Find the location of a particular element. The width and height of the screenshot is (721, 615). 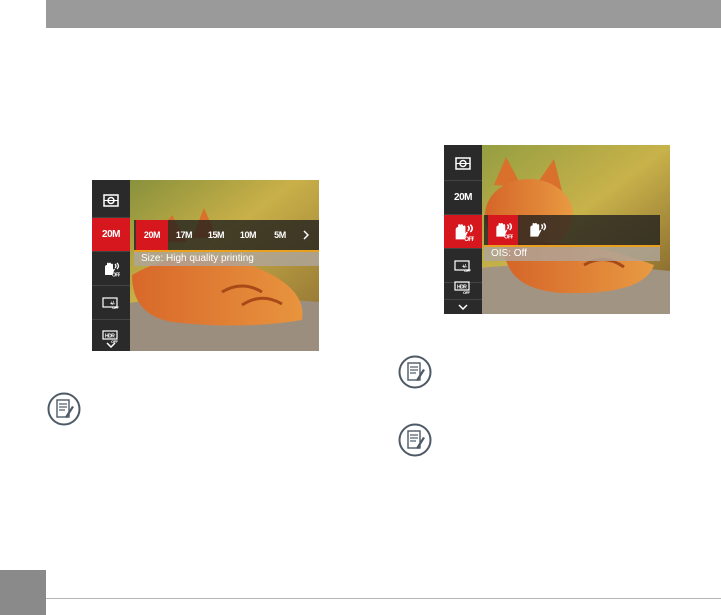

camera-screen-ois: 20M OFF +/- OFF HDR OFF OFF OIS: Off is located at coordinates (557, 229).